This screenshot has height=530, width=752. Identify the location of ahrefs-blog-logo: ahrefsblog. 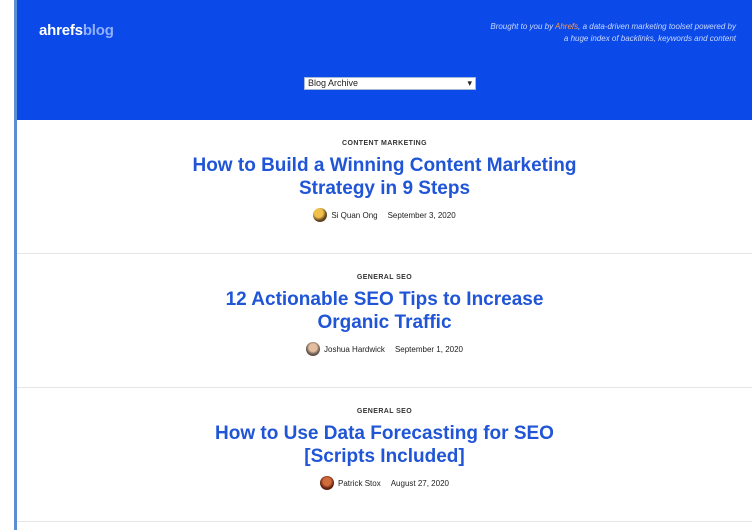
(76, 30).